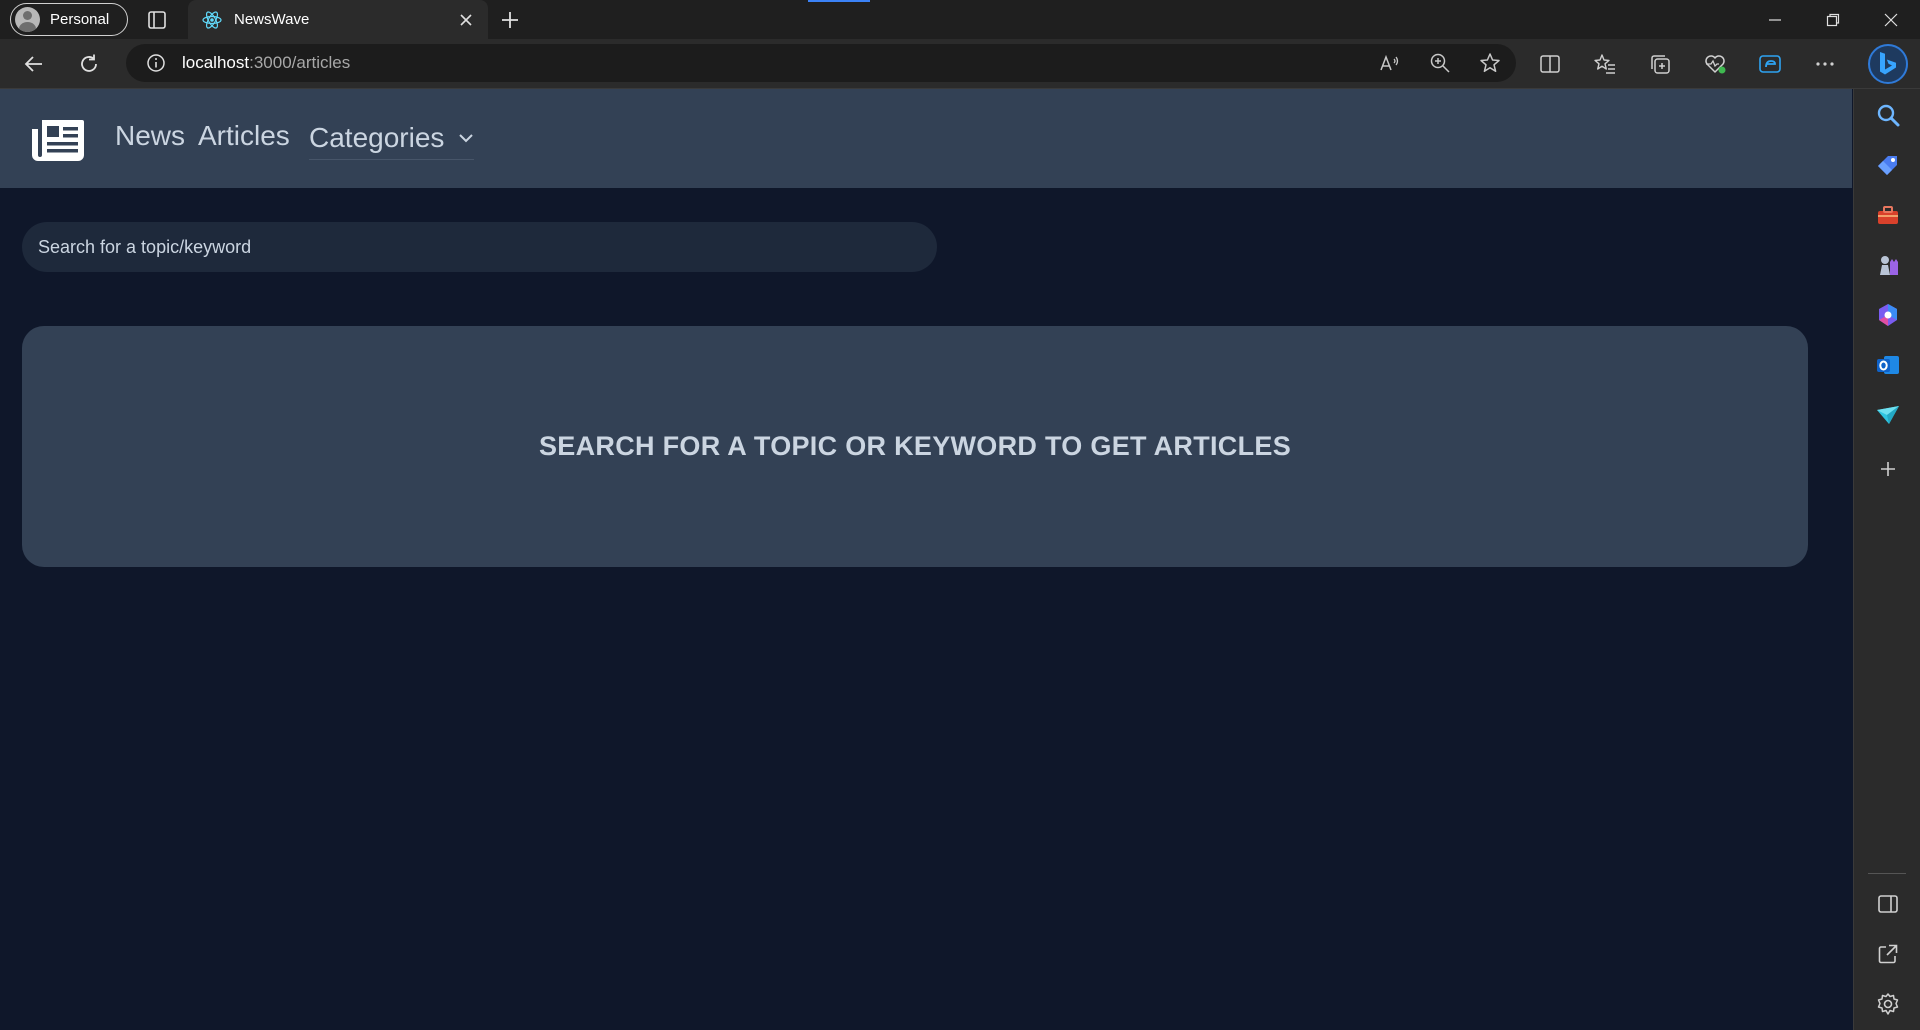 The height and width of the screenshot is (1030, 1920). Describe the element at coordinates (1660, 64) in the screenshot. I see `collections-icon` at that location.